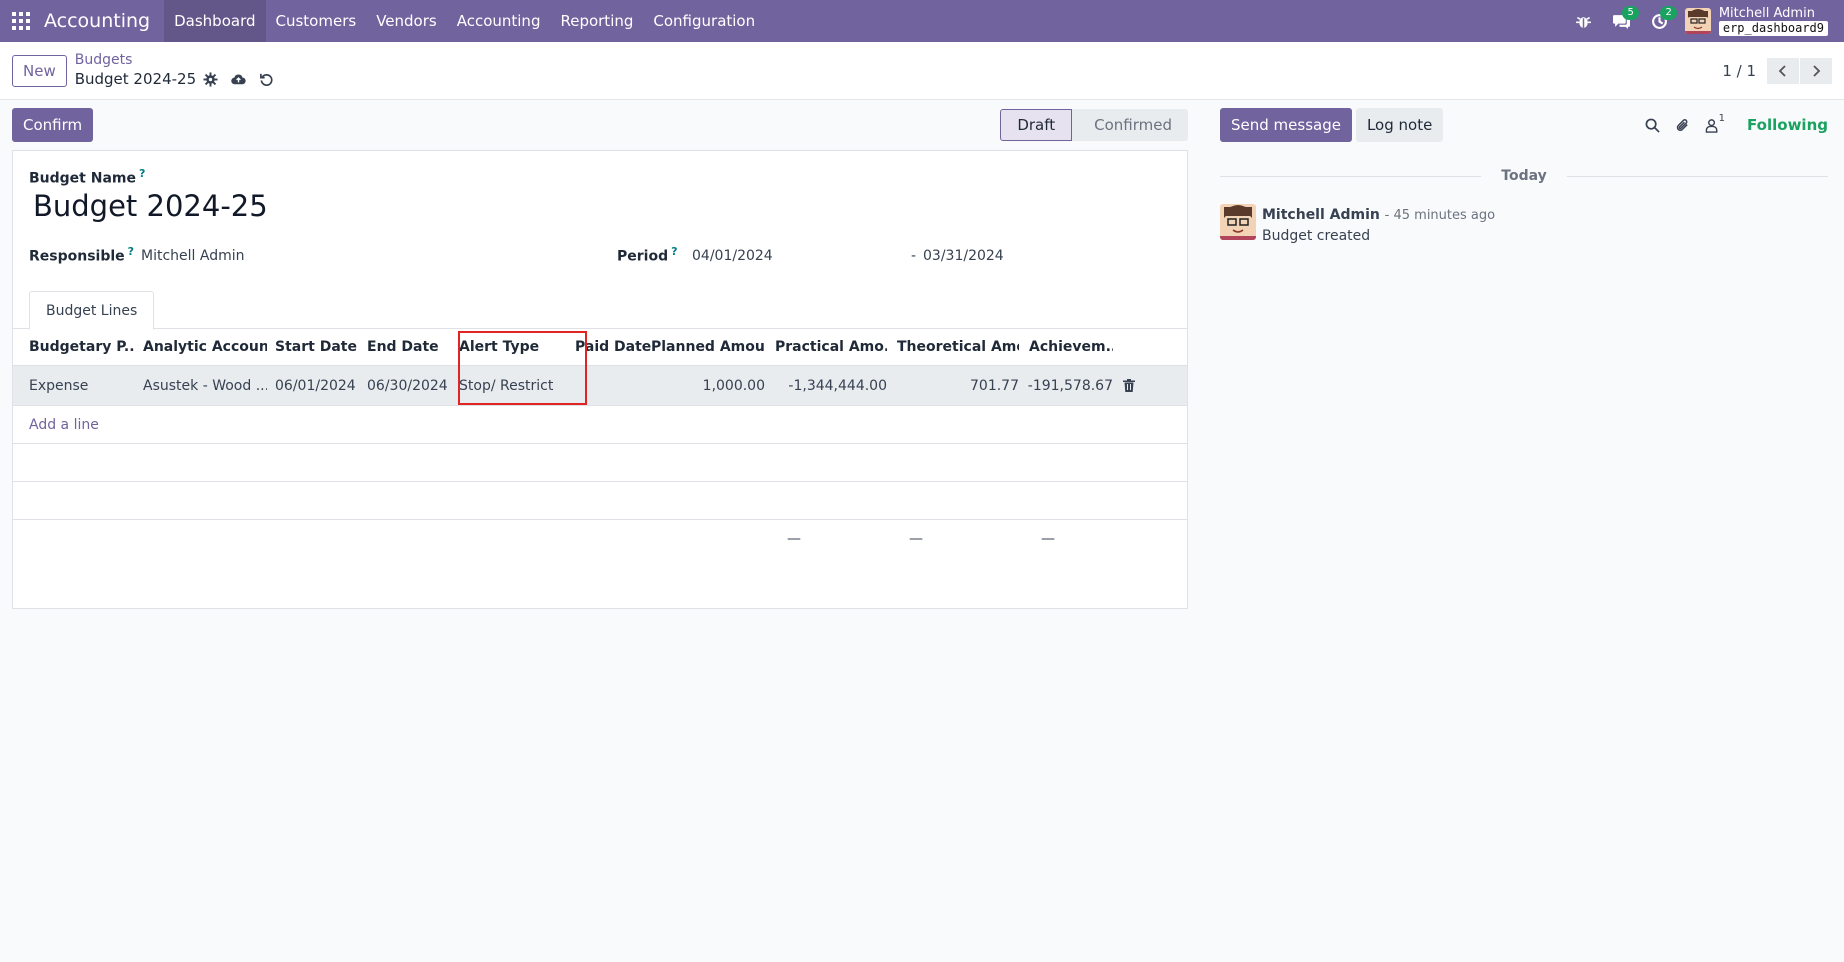 This screenshot has height=962, width=1844. I want to click on total-theoretical-amount: —, so click(1048, 539).